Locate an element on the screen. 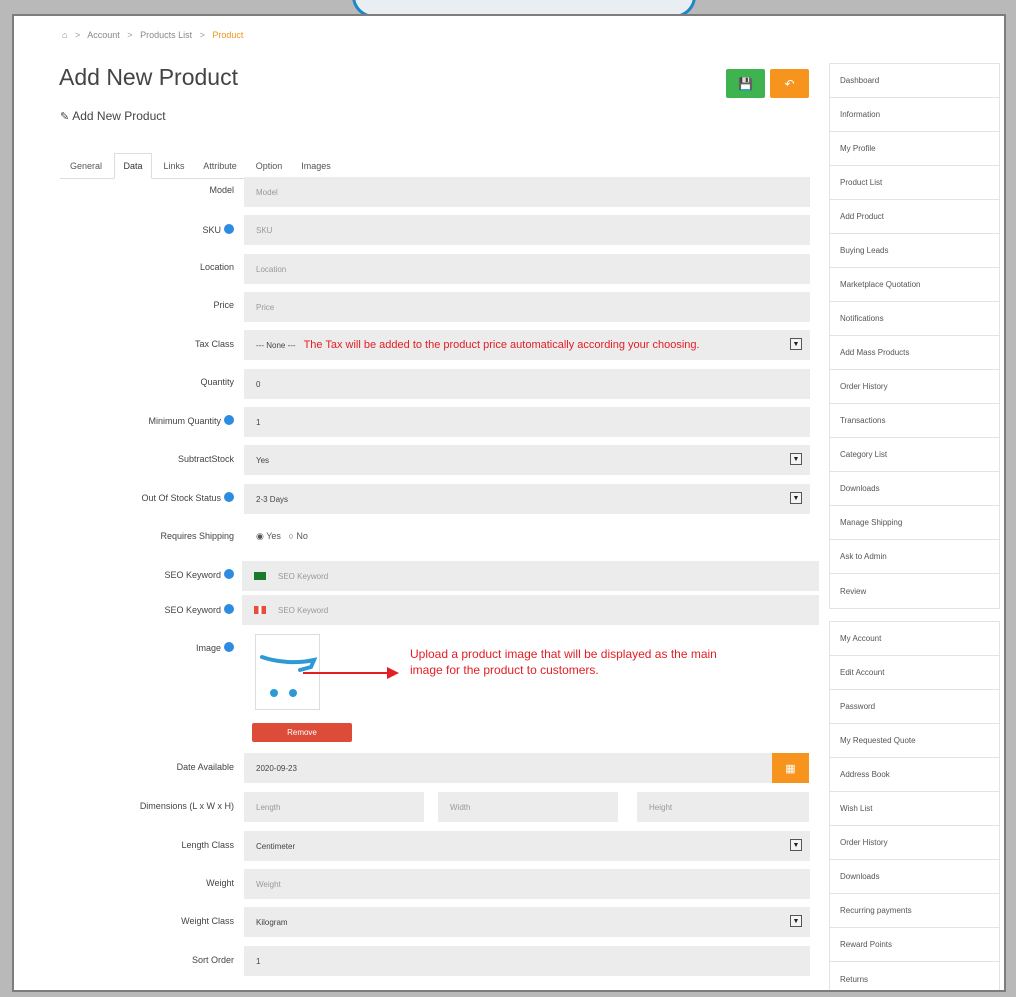  flag-icon-english is located at coordinates (260, 610).